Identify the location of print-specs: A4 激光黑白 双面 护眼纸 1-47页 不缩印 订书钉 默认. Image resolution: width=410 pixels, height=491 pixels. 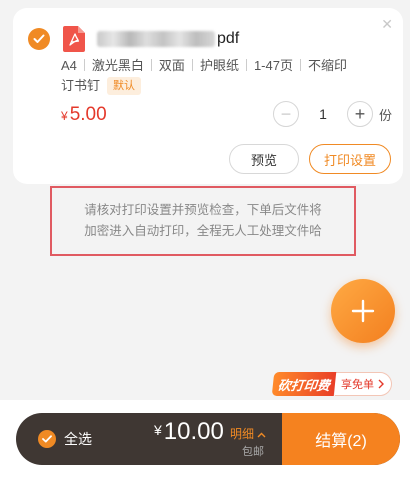
(226, 76).